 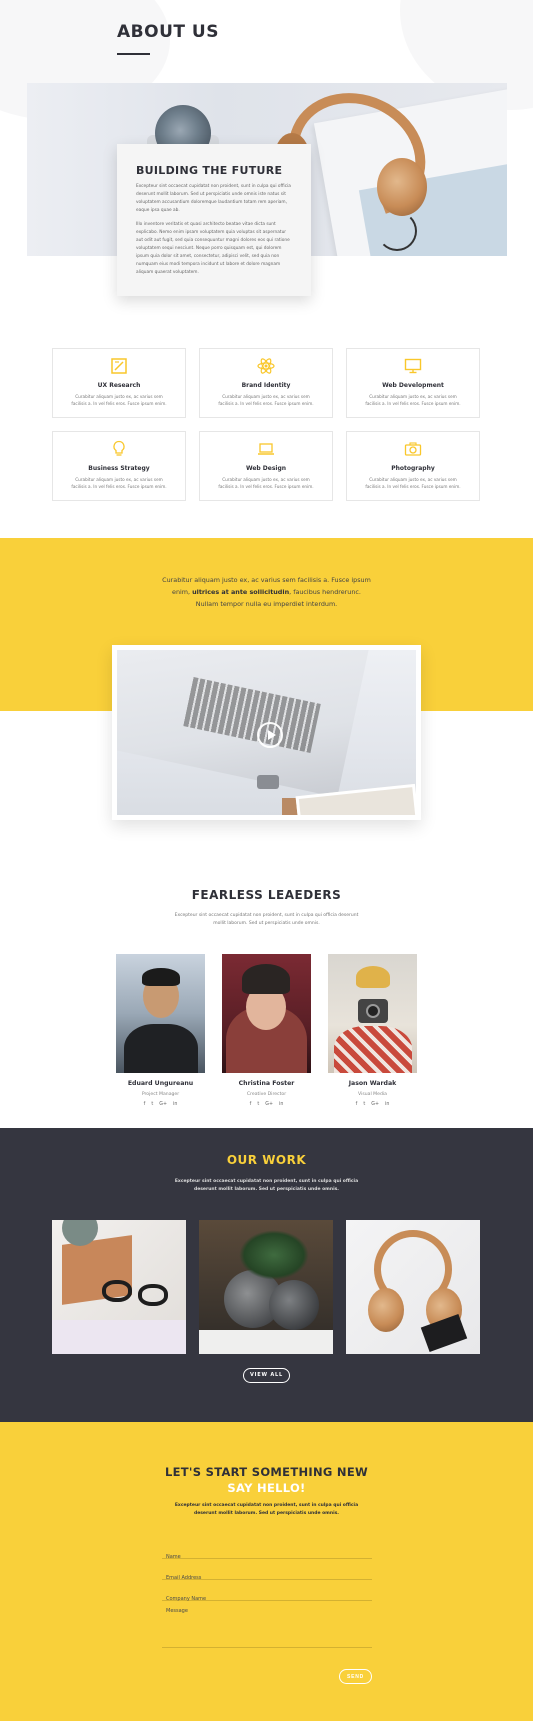 What do you see at coordinates (267, 1557) in the screenshot?
I see `name-input` at bounding box center [267, 1557].